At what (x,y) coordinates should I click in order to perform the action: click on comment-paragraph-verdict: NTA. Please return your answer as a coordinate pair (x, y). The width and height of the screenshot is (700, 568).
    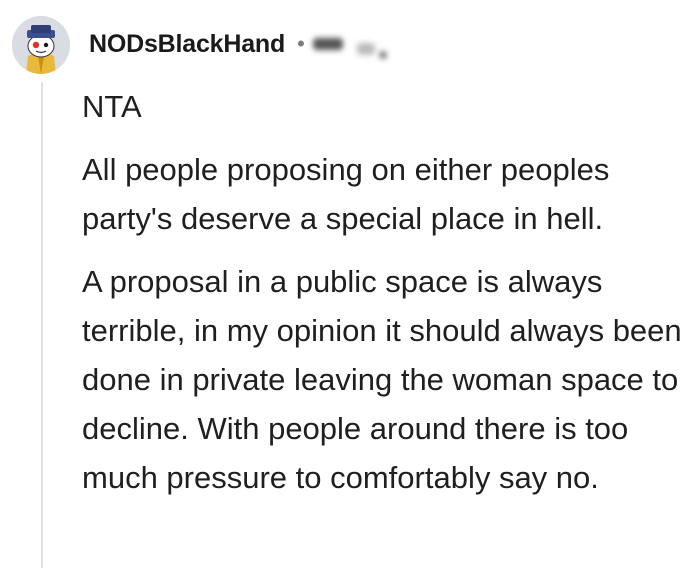
    Looking at the image, I should click on (112, 106).